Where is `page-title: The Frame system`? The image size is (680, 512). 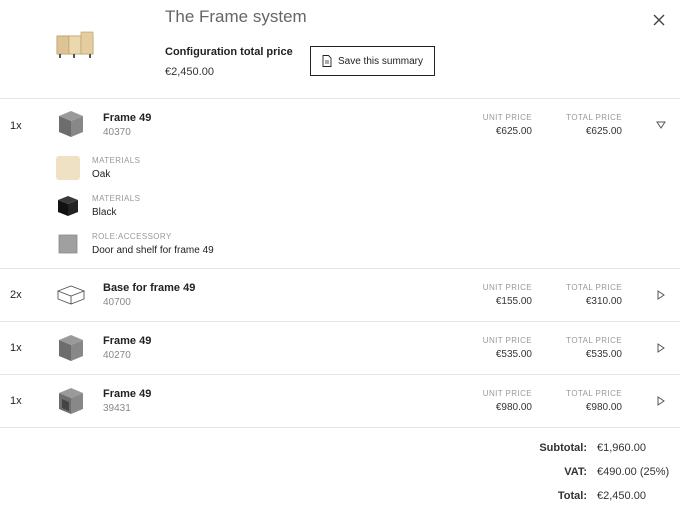 page-title: The Frame system is located at coordinates (236, 16).